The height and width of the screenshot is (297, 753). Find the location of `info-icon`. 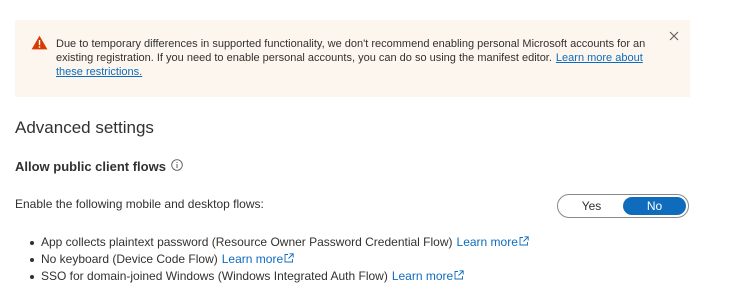

info-icon is located at coordinates (177, 165).